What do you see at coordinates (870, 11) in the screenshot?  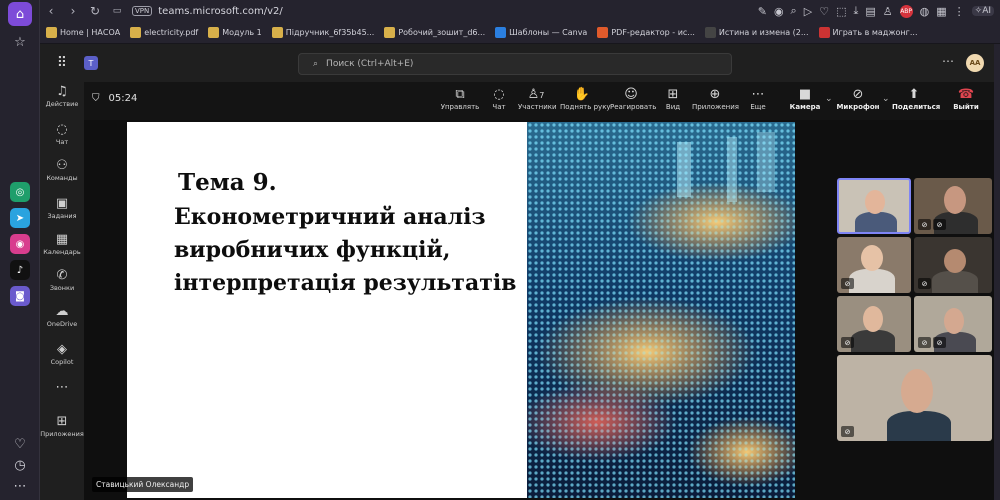 I see `notes-icon: ▤` at bounding box center [870, 11].